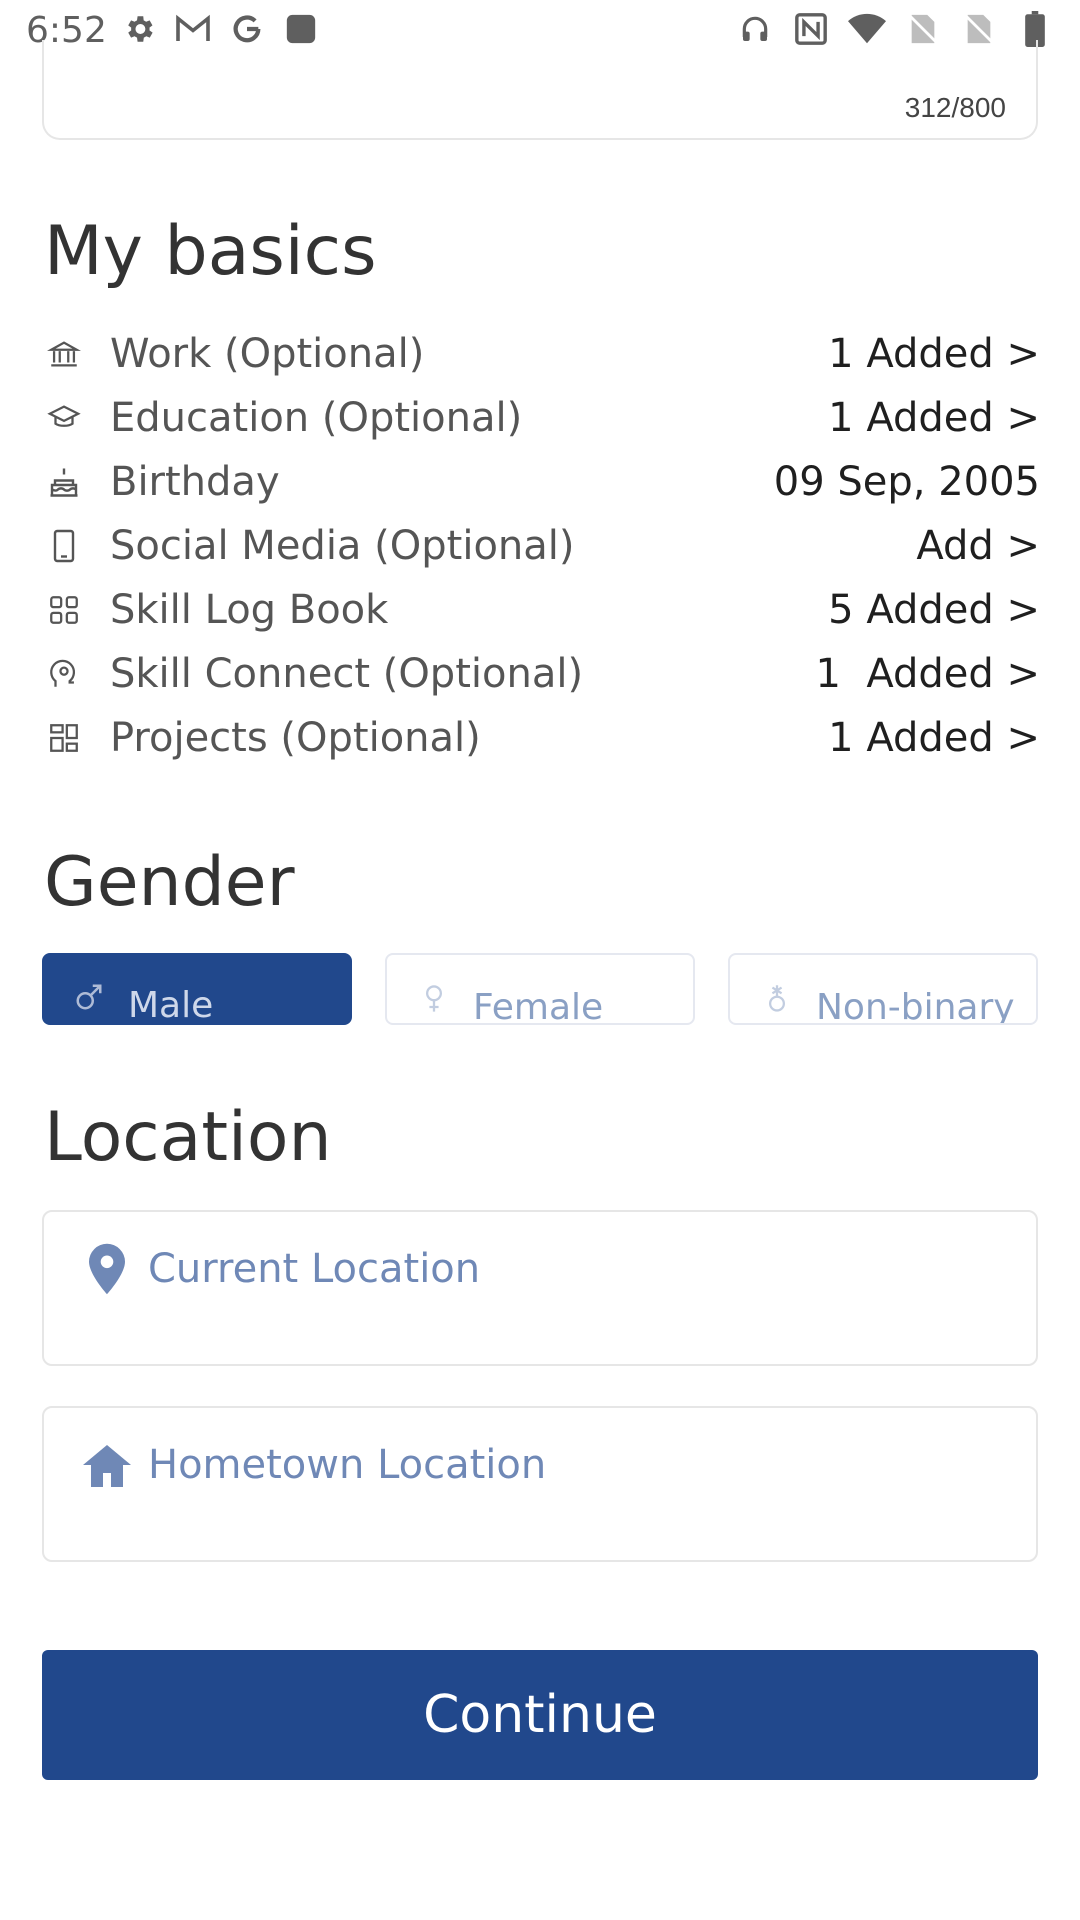  What do you see at coordinates (64, 738) in the screenshot?
I see `projects-icon` at bounding box center [64, 738].